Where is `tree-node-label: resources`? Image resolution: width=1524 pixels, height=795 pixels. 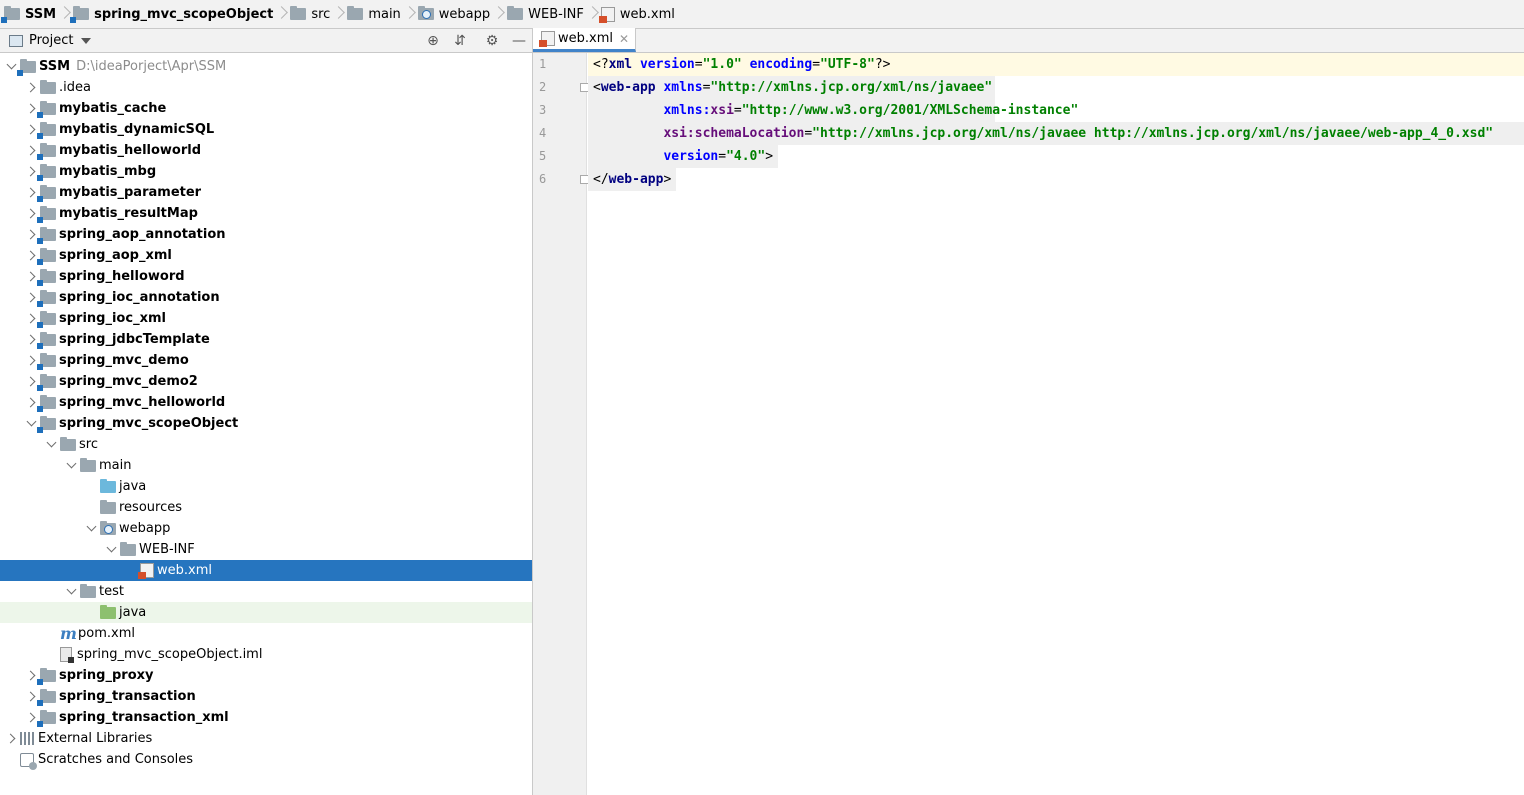
tree-node-label: resources is located at coordinates (151, 507).